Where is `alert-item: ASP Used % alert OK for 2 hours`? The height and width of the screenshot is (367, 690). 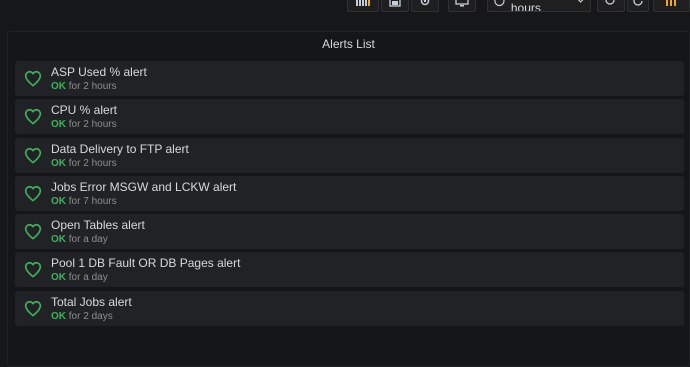
alert-item: ASP Used % alert OK for 2 hours is located at coordinates (349, 78).